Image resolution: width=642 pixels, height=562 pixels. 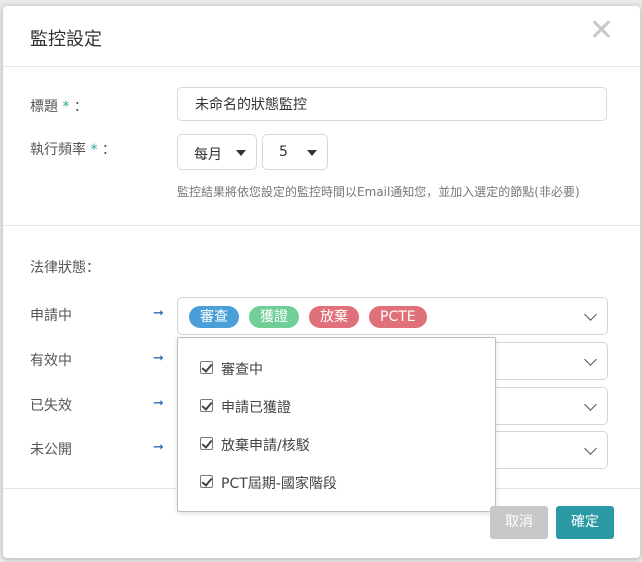 I want to click on status-row-label-expired: 已失效, so click(x=51, y=406).